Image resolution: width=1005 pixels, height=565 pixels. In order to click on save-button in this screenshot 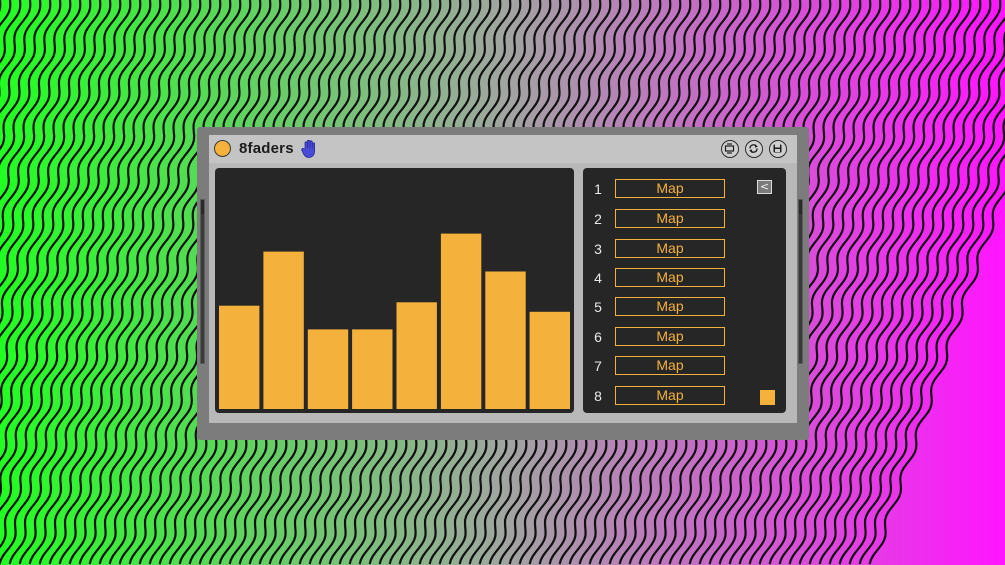, I will do `click(778, 149)`.